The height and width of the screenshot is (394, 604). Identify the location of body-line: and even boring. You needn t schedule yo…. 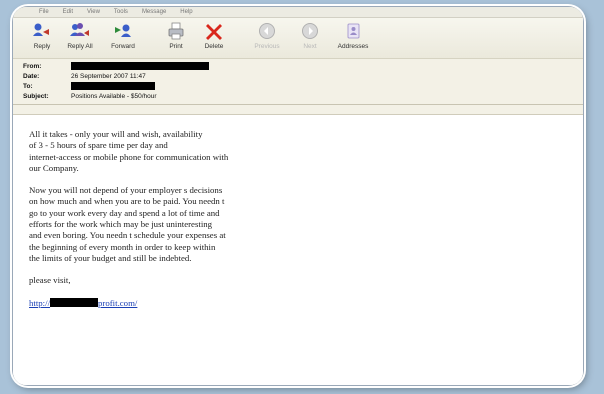
(127, 235).